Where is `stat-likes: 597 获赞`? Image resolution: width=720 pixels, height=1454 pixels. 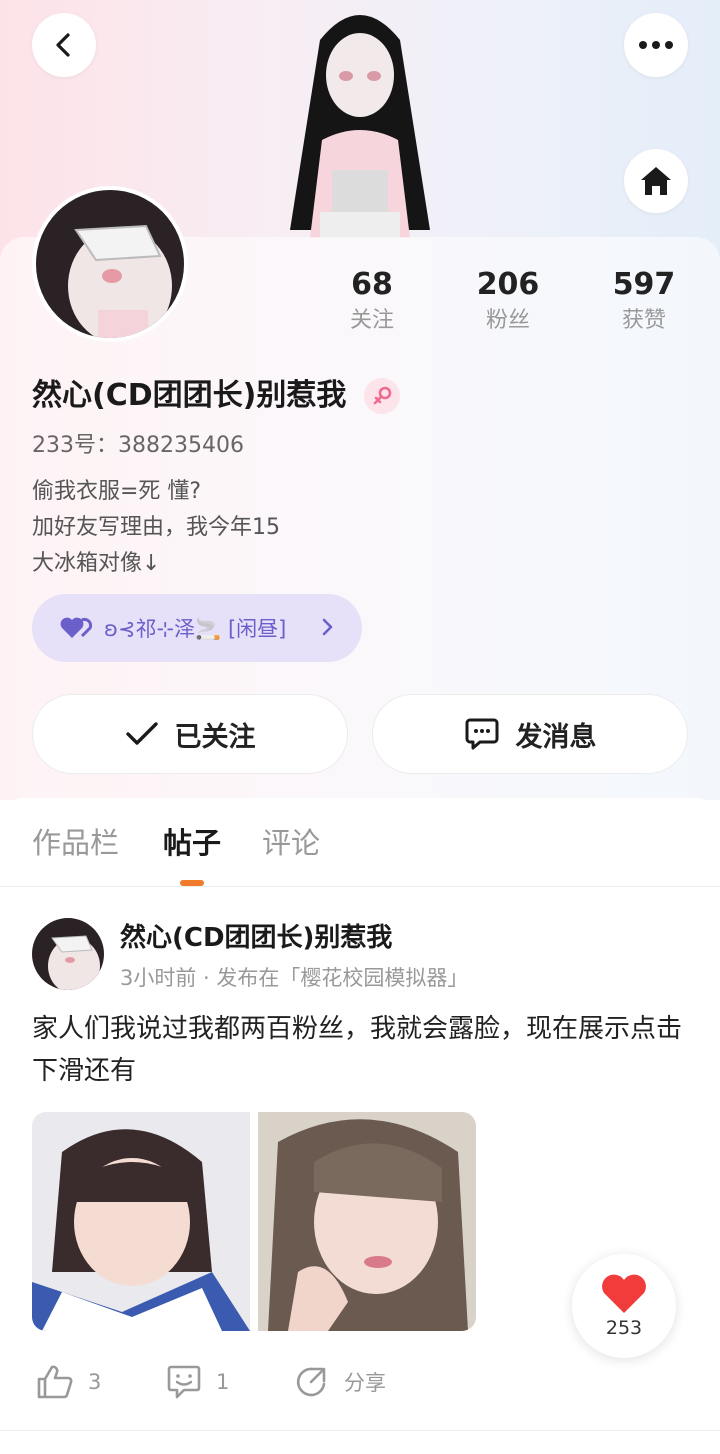
stat-likes: 597 获赞 is located at coordinates (644, 302).